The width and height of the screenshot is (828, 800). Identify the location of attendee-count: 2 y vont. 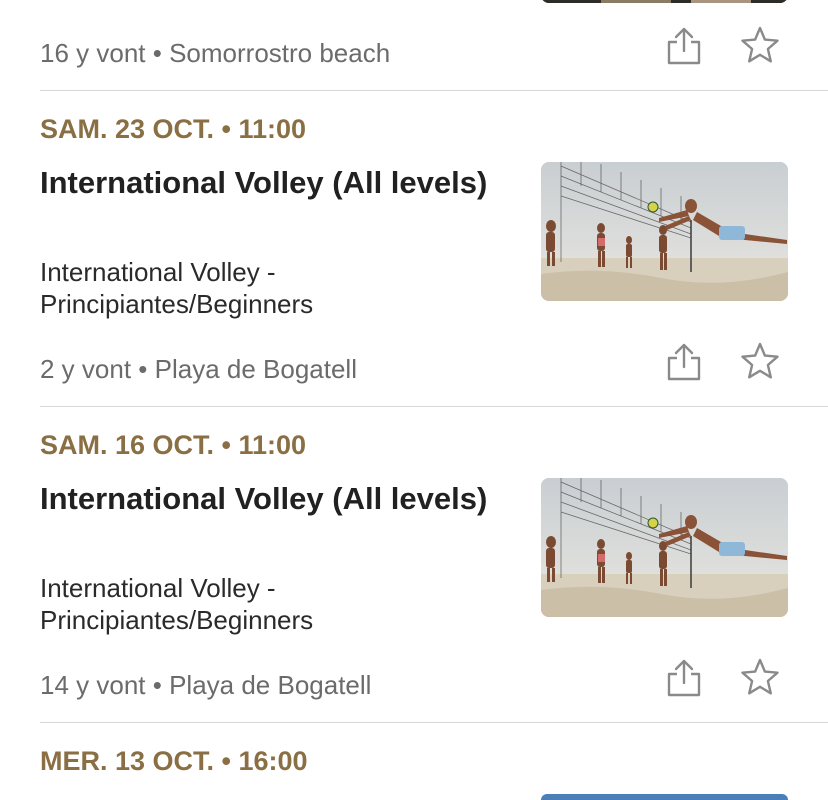
(86, 369).